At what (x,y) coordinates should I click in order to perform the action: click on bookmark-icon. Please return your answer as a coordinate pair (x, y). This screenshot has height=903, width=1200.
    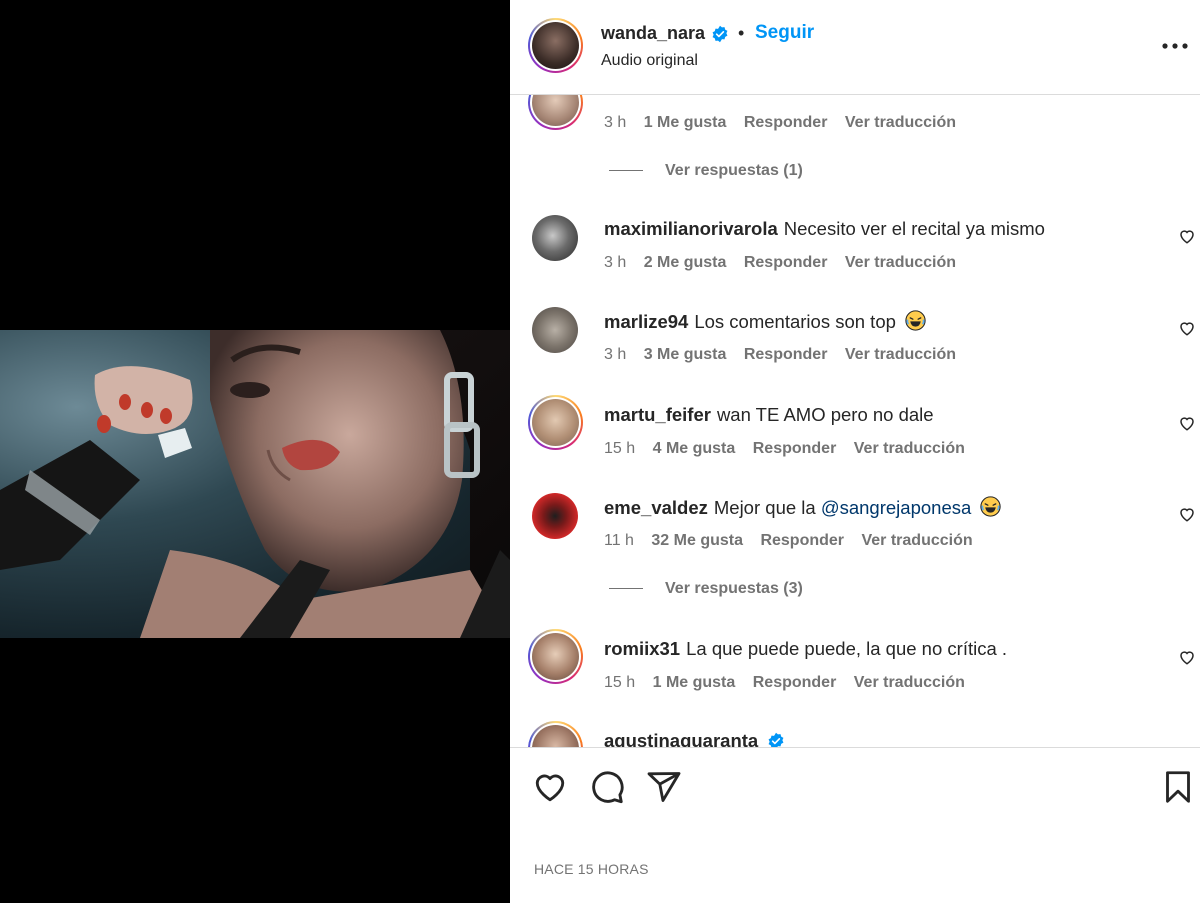
    Looking at the image, I should click on (1178, 787).